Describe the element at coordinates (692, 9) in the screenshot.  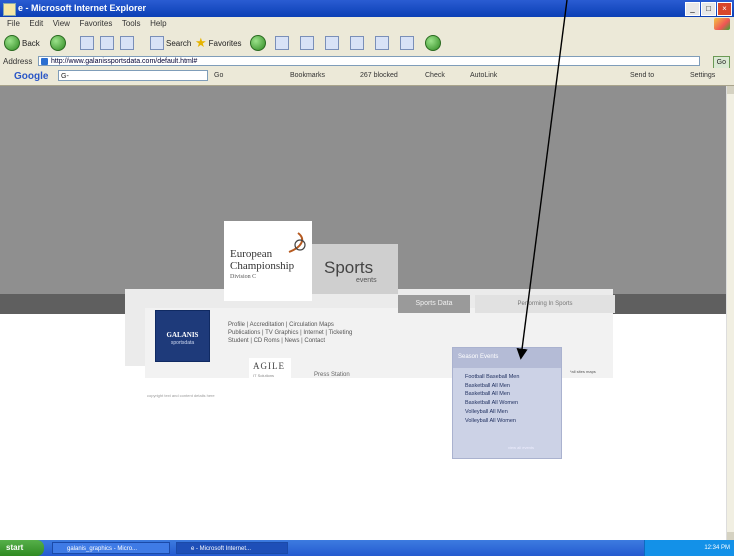
I see `minimize-button: _` at that location.